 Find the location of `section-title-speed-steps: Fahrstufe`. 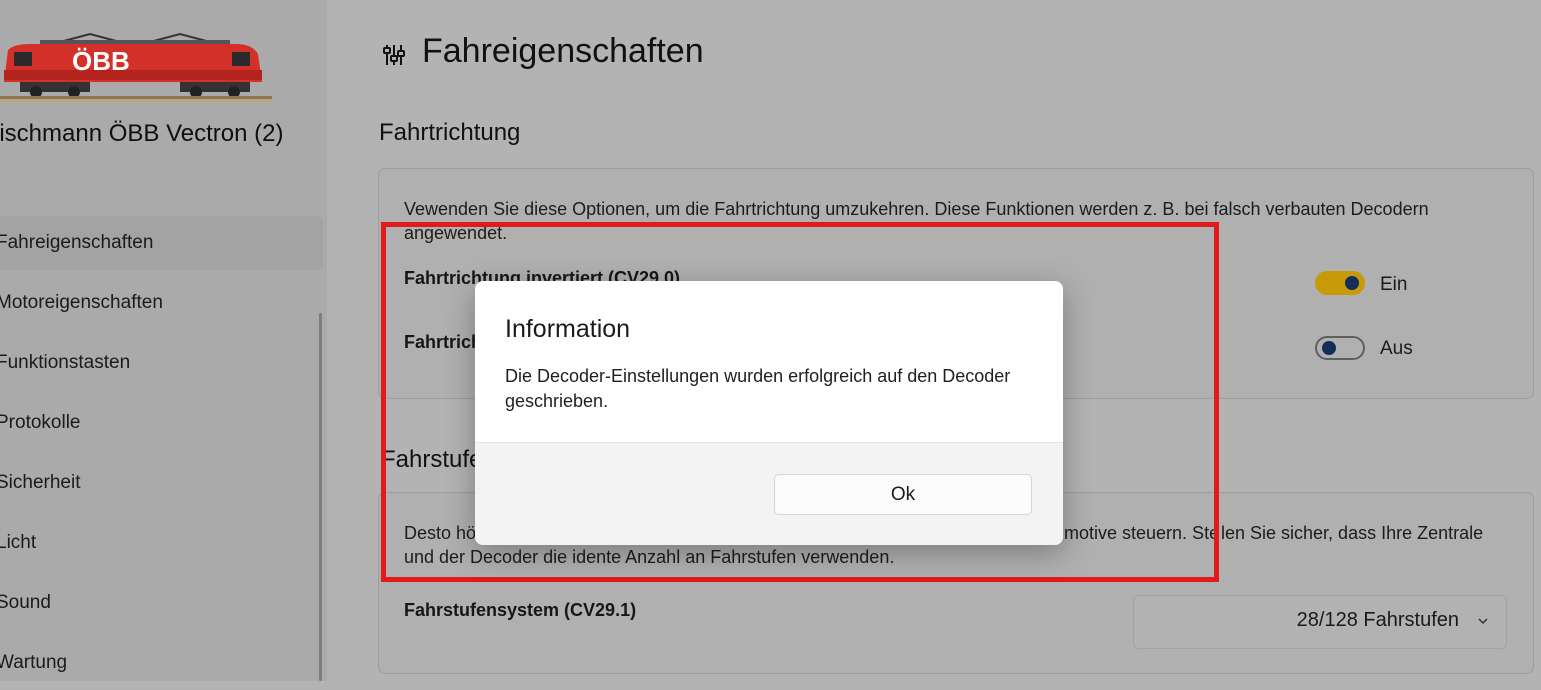

section-title-speed-steps: Fahrstufe is located at coordinates (432, 459).